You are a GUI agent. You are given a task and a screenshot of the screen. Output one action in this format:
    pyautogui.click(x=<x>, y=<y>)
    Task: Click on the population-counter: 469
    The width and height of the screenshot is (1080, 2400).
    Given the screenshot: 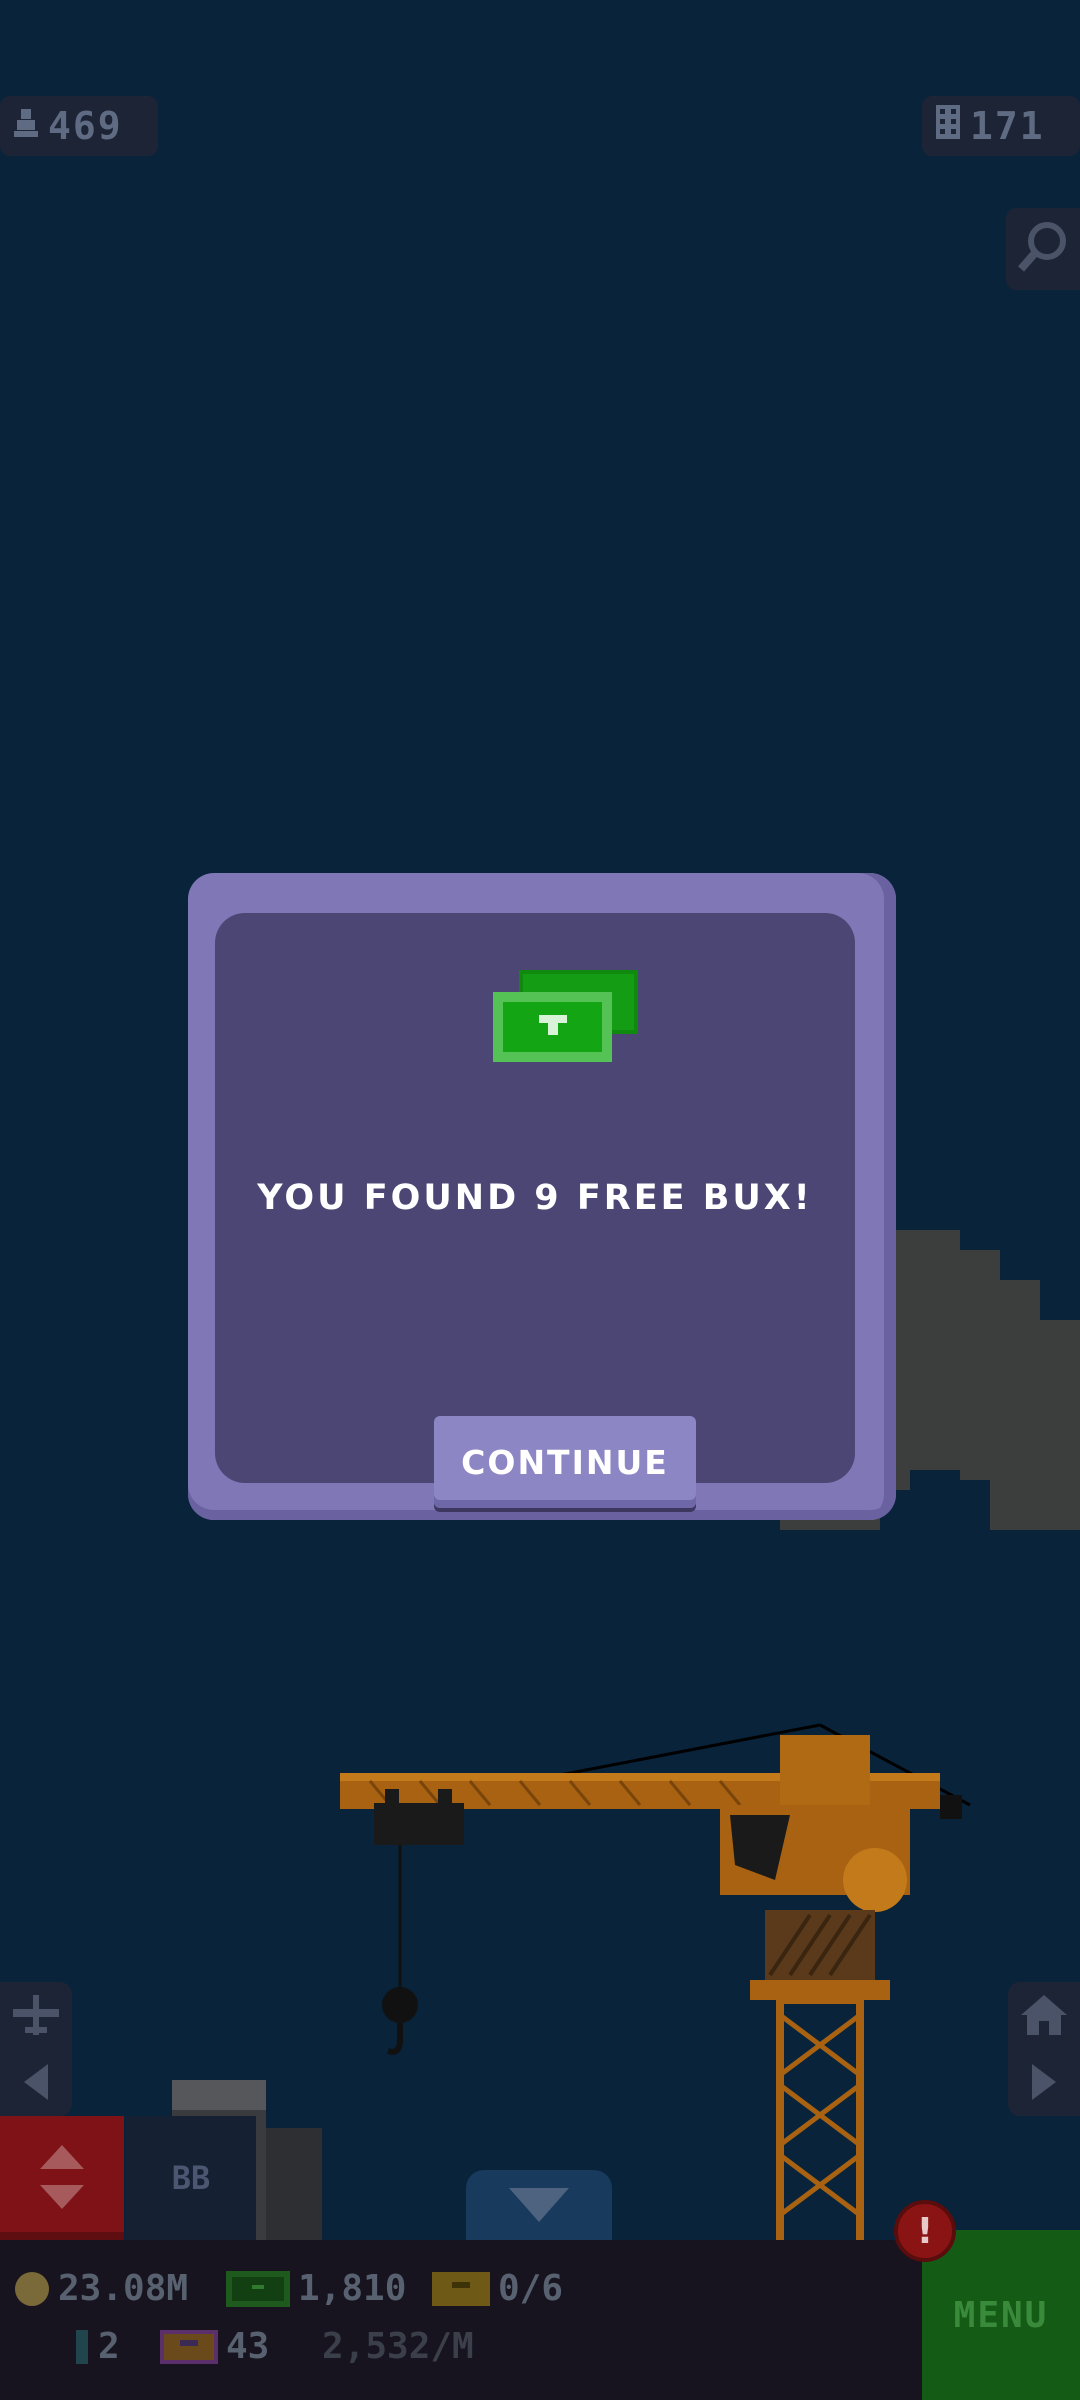 What is the action you would take?
    pyautogui.click(x=79, y=126)
    